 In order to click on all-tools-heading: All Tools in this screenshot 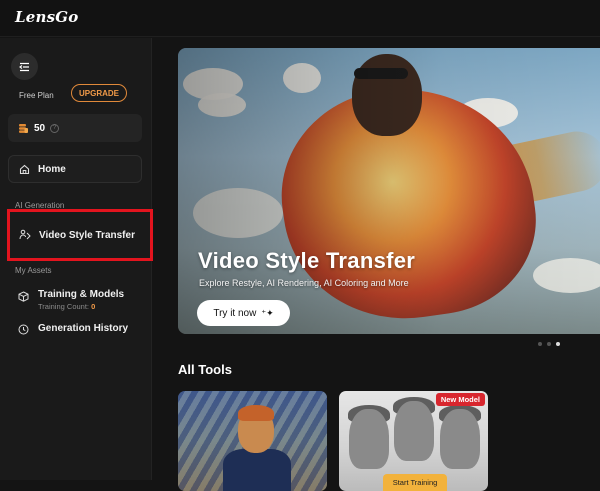, I will do `click(205, 369)`.